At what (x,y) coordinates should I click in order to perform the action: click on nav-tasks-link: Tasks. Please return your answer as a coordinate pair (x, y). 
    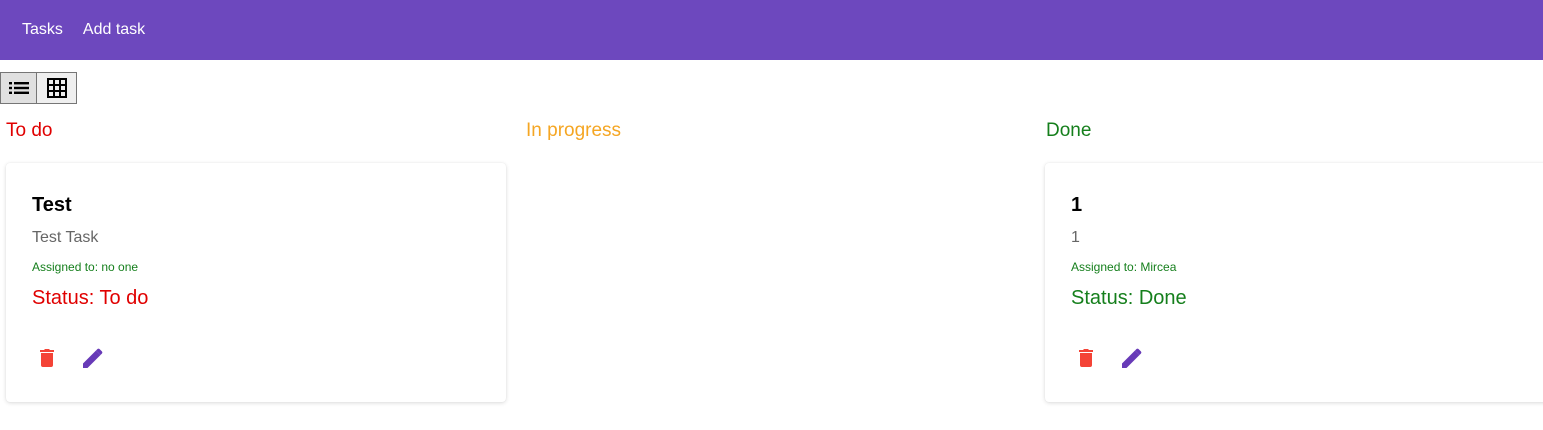
    Looking at the image, I should click on (42, 30).